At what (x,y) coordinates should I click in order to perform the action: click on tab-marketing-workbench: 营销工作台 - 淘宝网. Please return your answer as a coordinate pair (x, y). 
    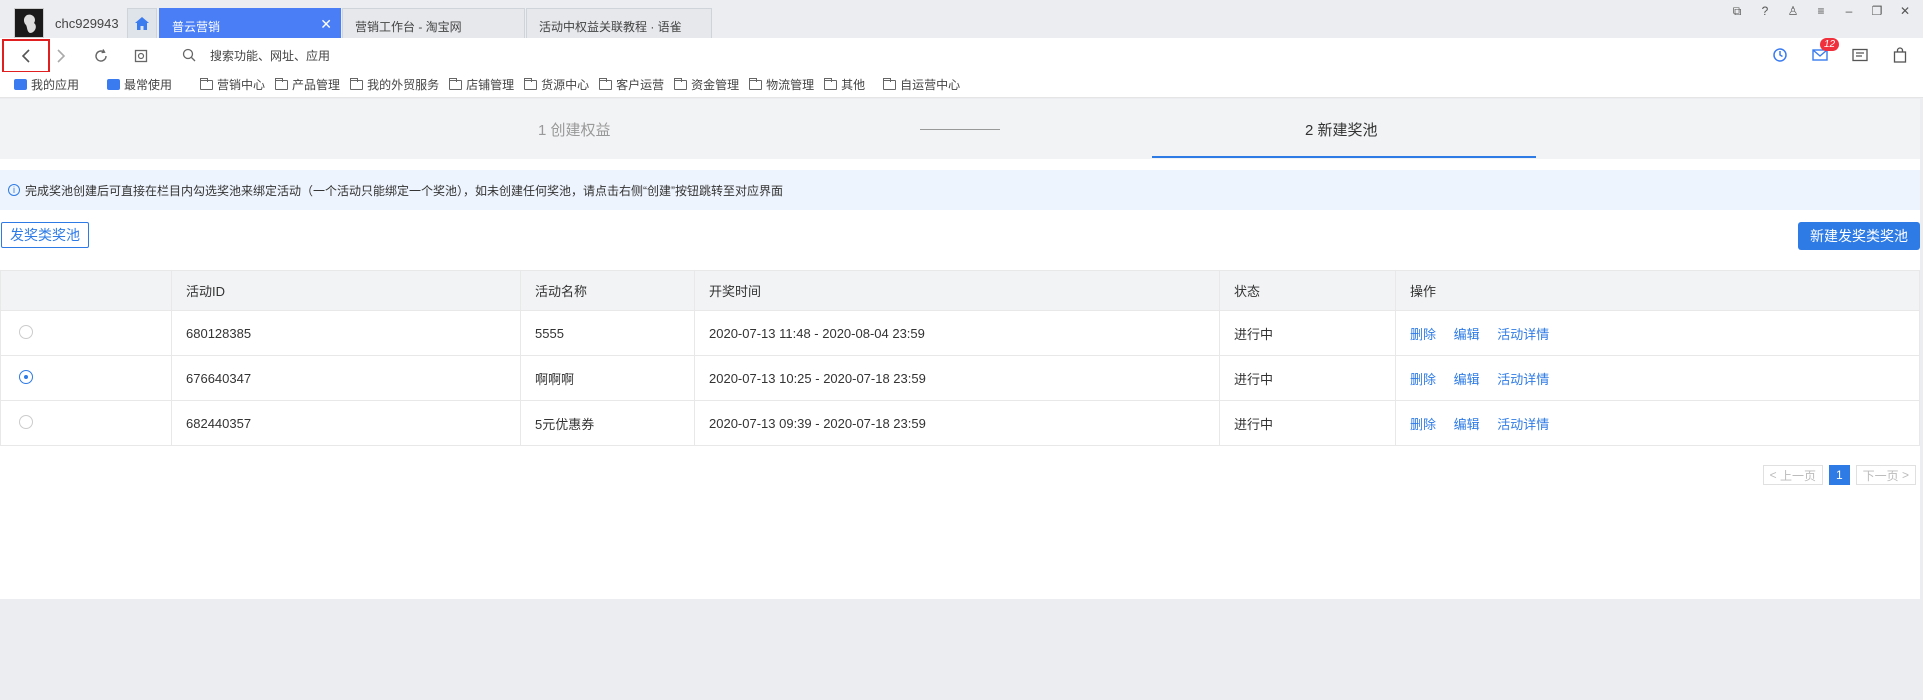
    Looking at the image, I should click on (433, 23).